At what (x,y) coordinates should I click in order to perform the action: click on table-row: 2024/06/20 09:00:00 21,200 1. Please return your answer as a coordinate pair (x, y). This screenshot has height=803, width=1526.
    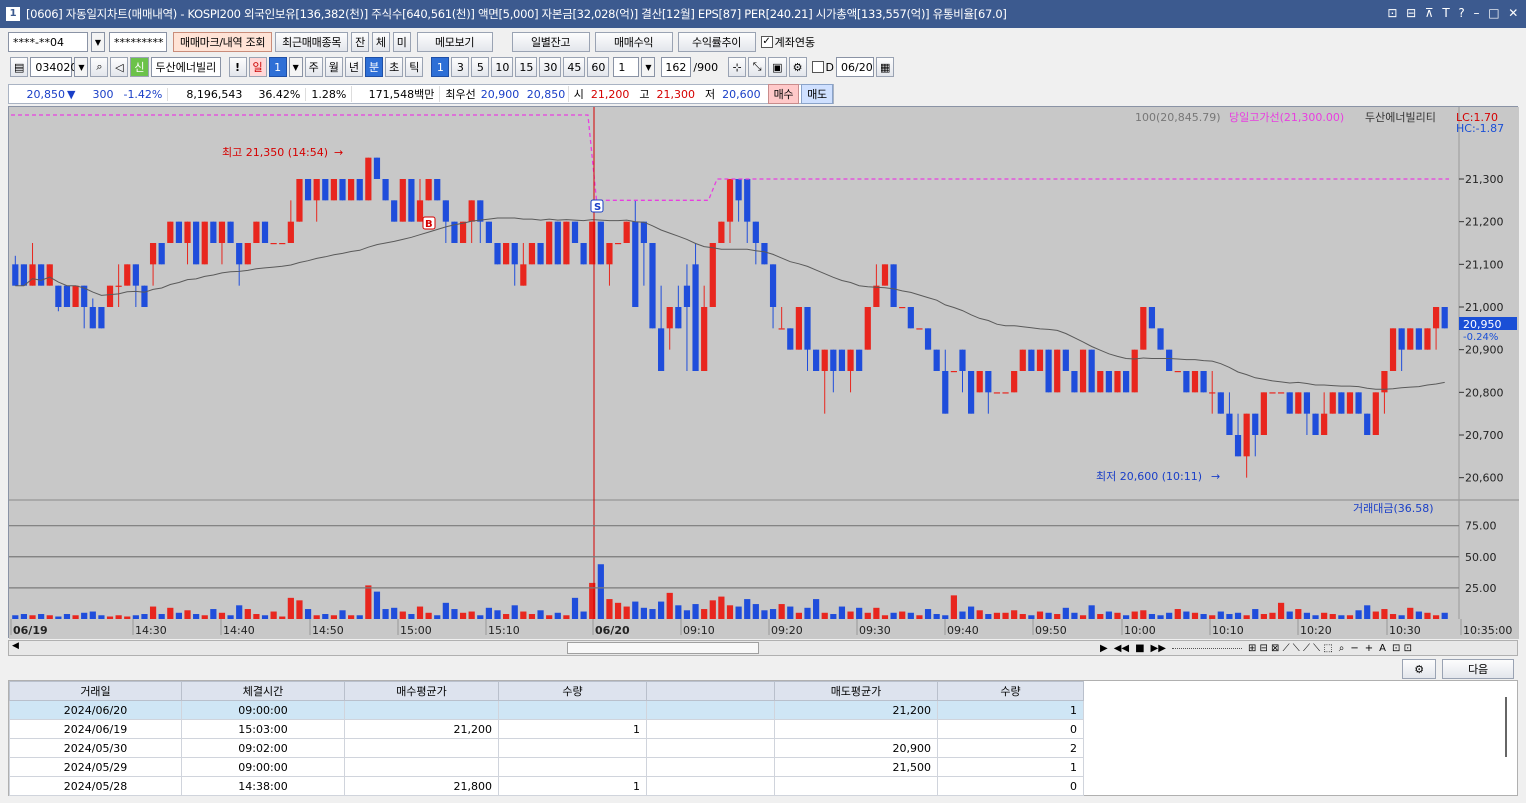
    Looking at the image, I should click on (546, 710).